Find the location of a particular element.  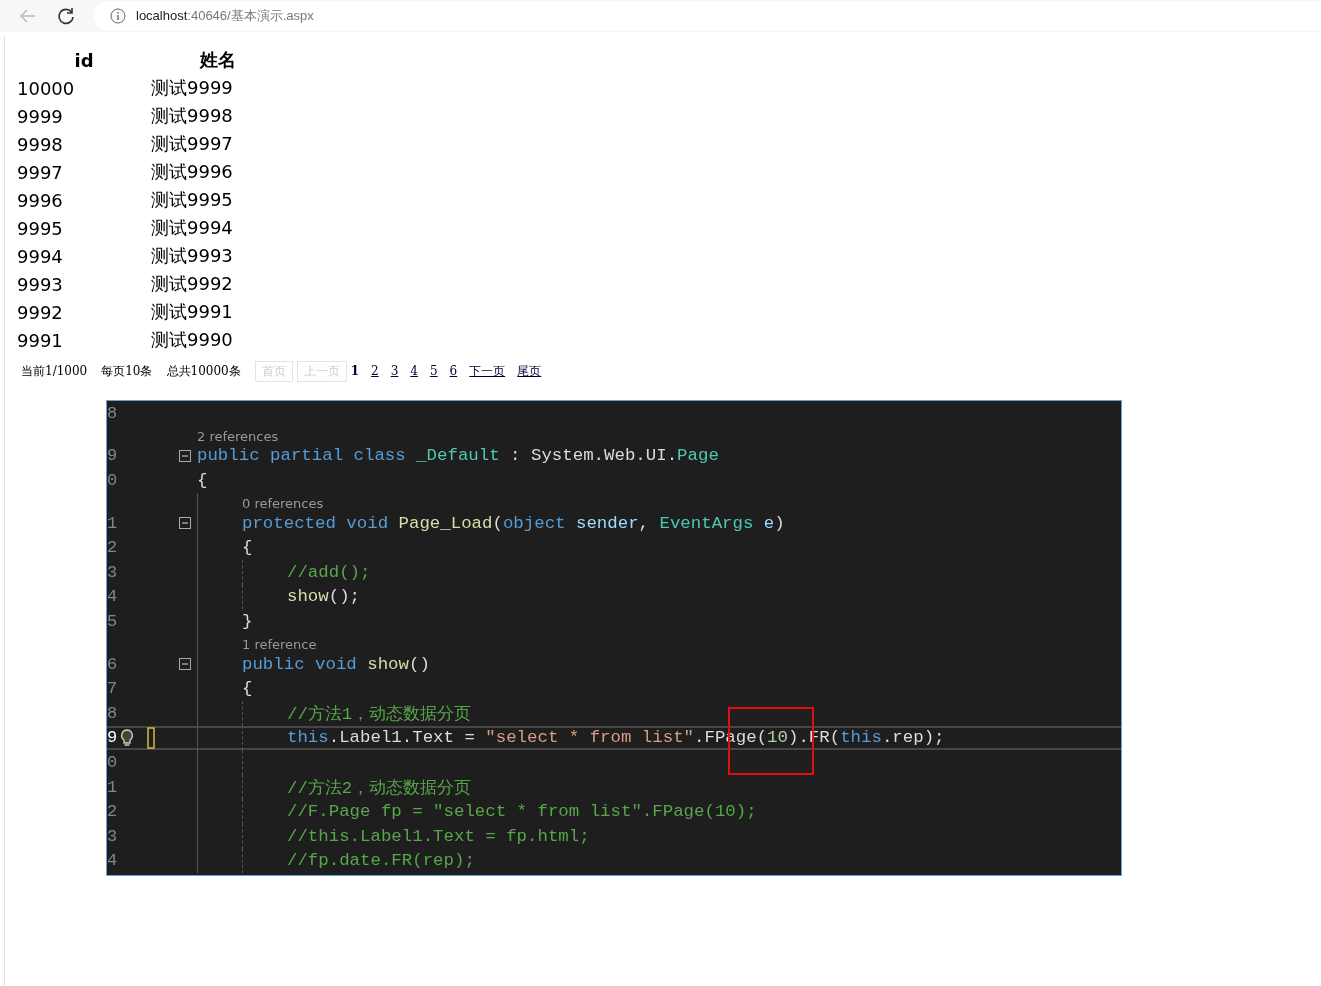

references-label: 2 references is located at coordinates (238, 436).